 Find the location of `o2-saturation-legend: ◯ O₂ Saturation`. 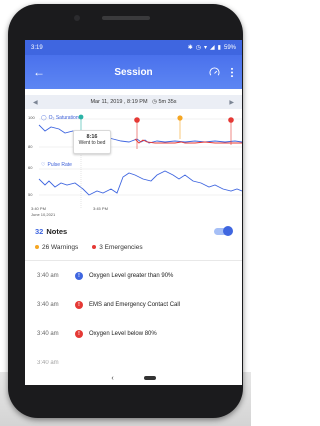

o2-saturation-legend: ◯ O₂ Saturation is located at coordinates (60, 118).